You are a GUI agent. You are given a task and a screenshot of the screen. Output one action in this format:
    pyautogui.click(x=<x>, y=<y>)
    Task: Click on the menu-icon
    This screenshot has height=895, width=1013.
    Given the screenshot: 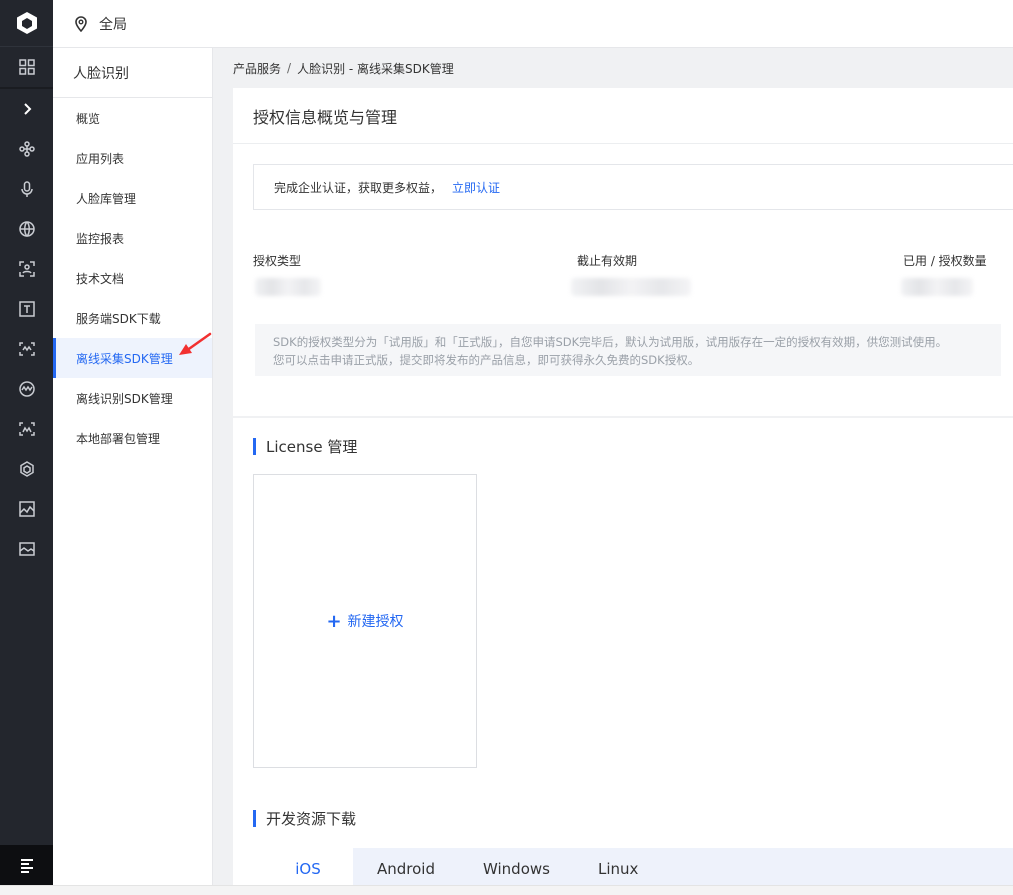 What is the action you would take?
    pyautogui.click(x=26, y=865)
    